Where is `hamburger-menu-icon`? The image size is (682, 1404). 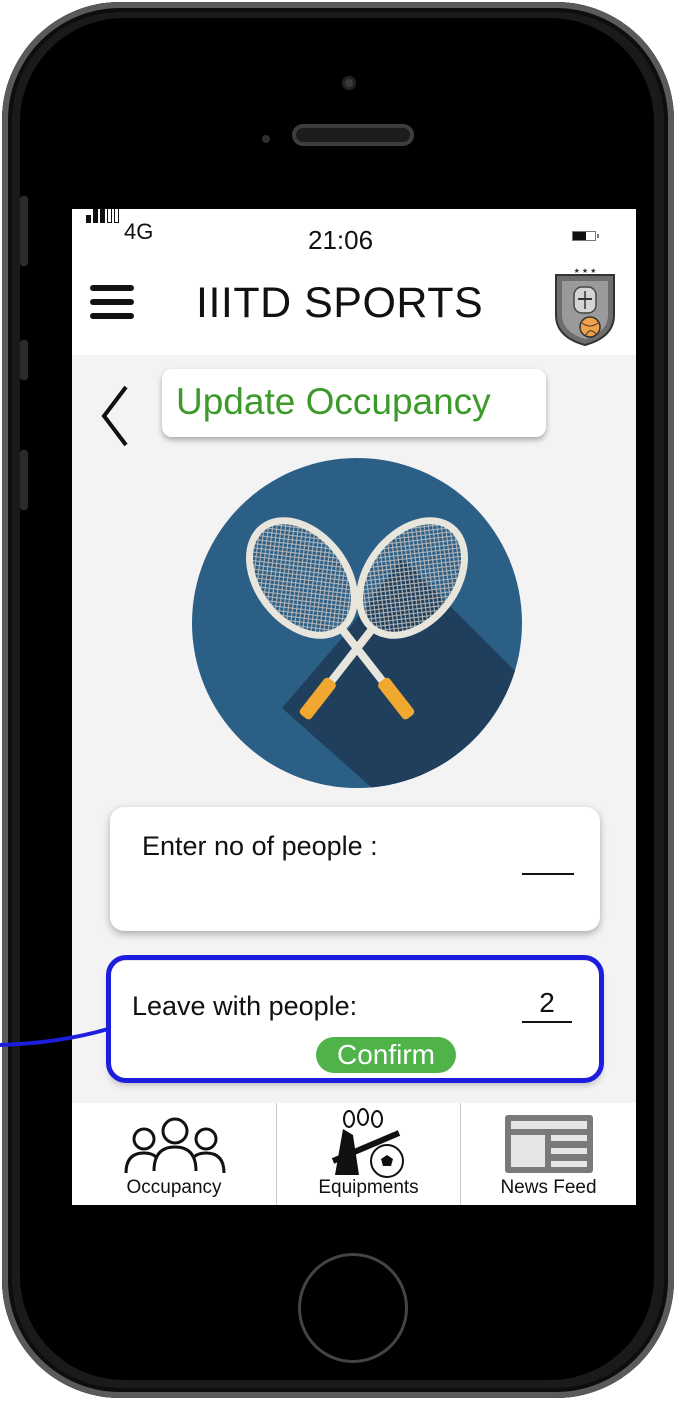
hamburger-menu-icon is located at coordinates (112, 305).